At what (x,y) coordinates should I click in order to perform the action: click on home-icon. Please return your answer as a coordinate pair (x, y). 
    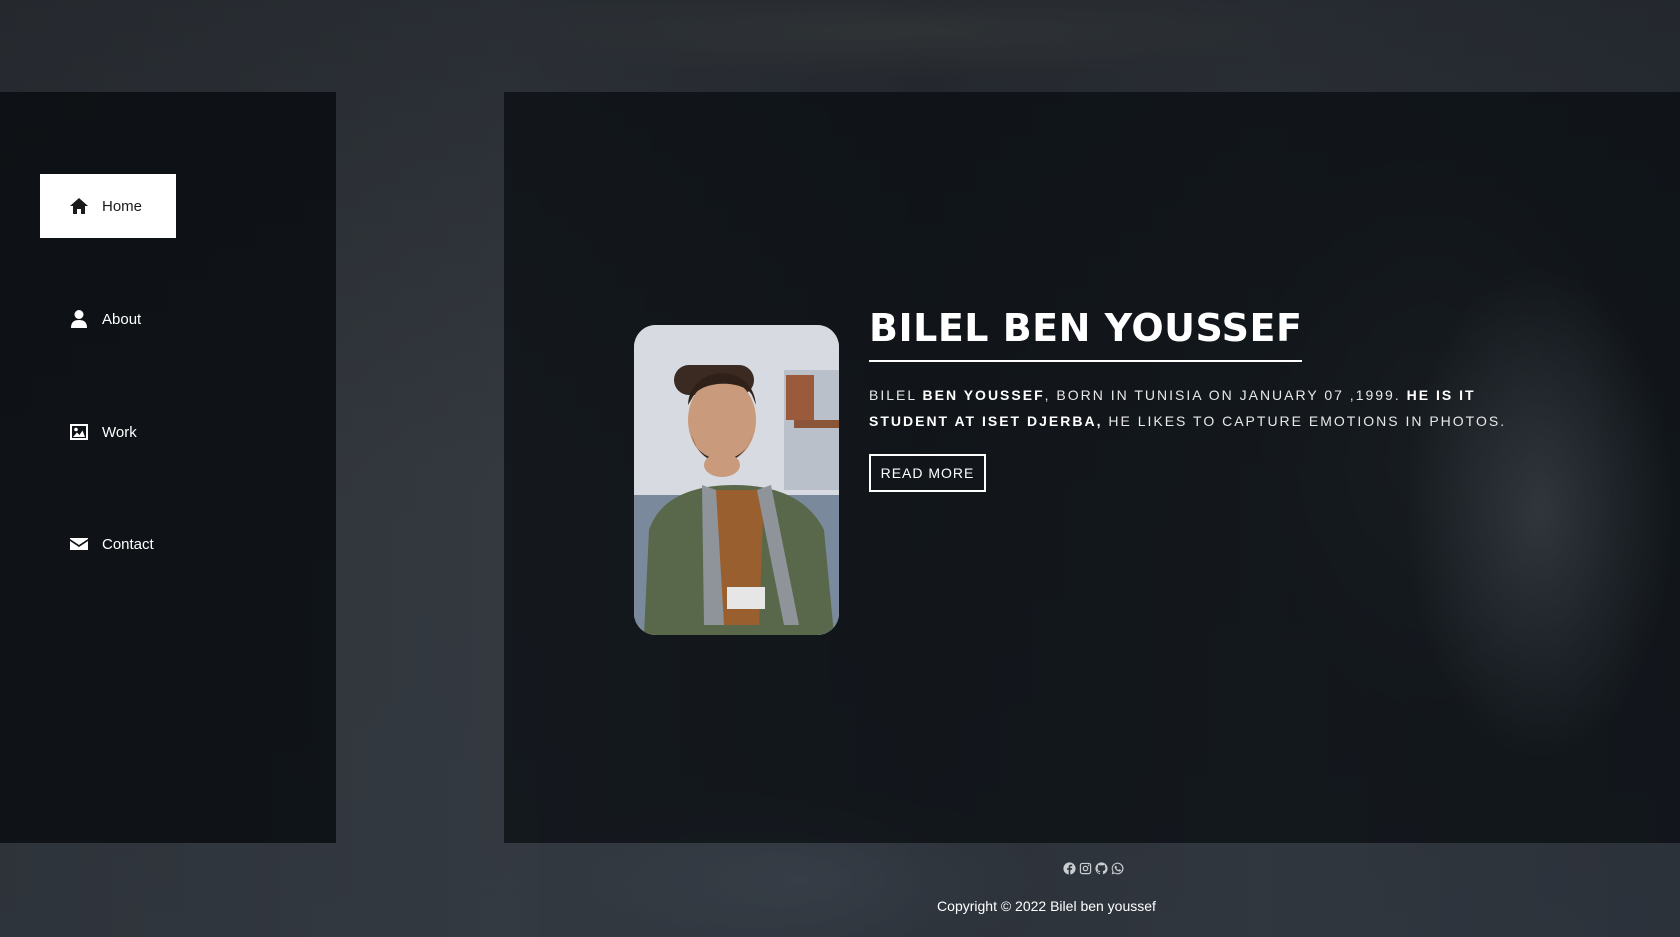
    Looking at the image, I should click on (79, 206).